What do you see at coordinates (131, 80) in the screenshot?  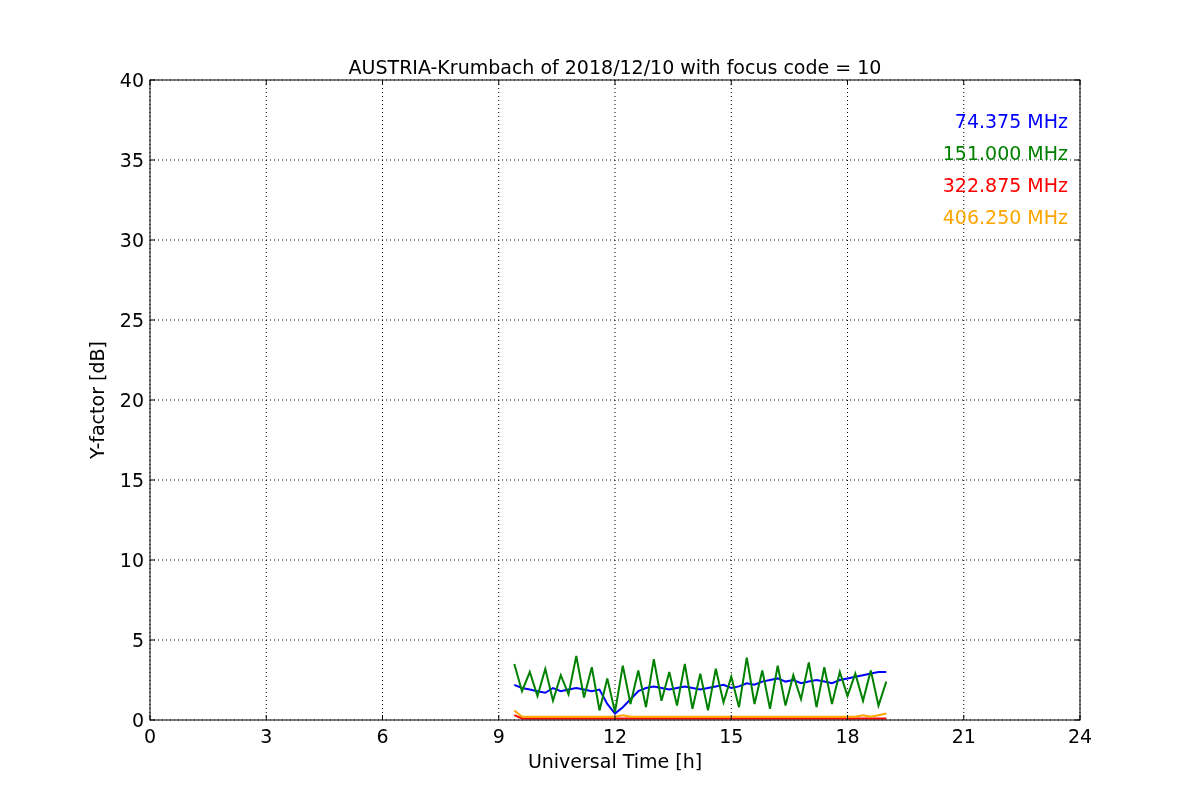 I see `y-tick-label: 40` at bounding box center [131, 80].